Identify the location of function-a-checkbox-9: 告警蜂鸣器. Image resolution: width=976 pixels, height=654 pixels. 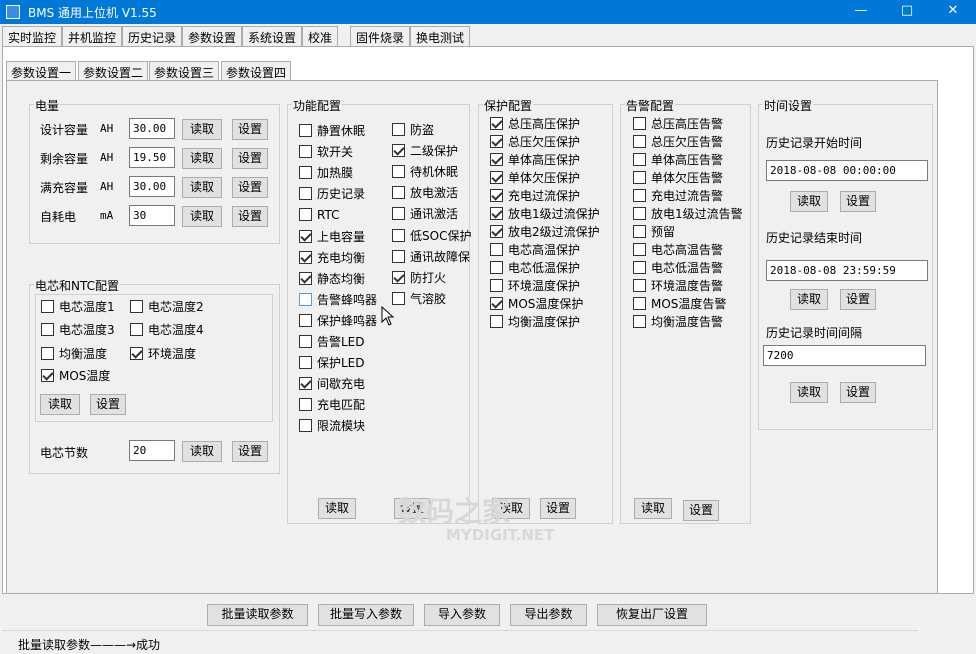
(338, 300).